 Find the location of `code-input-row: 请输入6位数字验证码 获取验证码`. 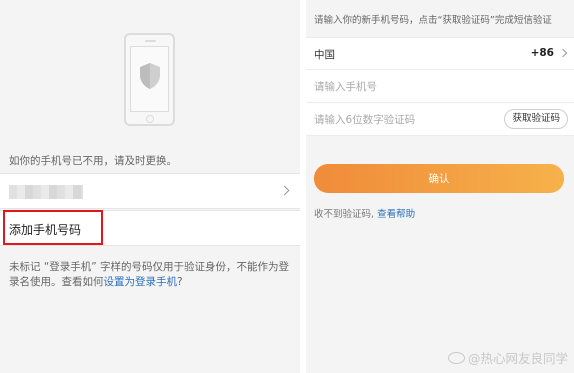

code-input-row: 请输入6位数字验证码 获取验证码 is located at coordinates (440, 119).